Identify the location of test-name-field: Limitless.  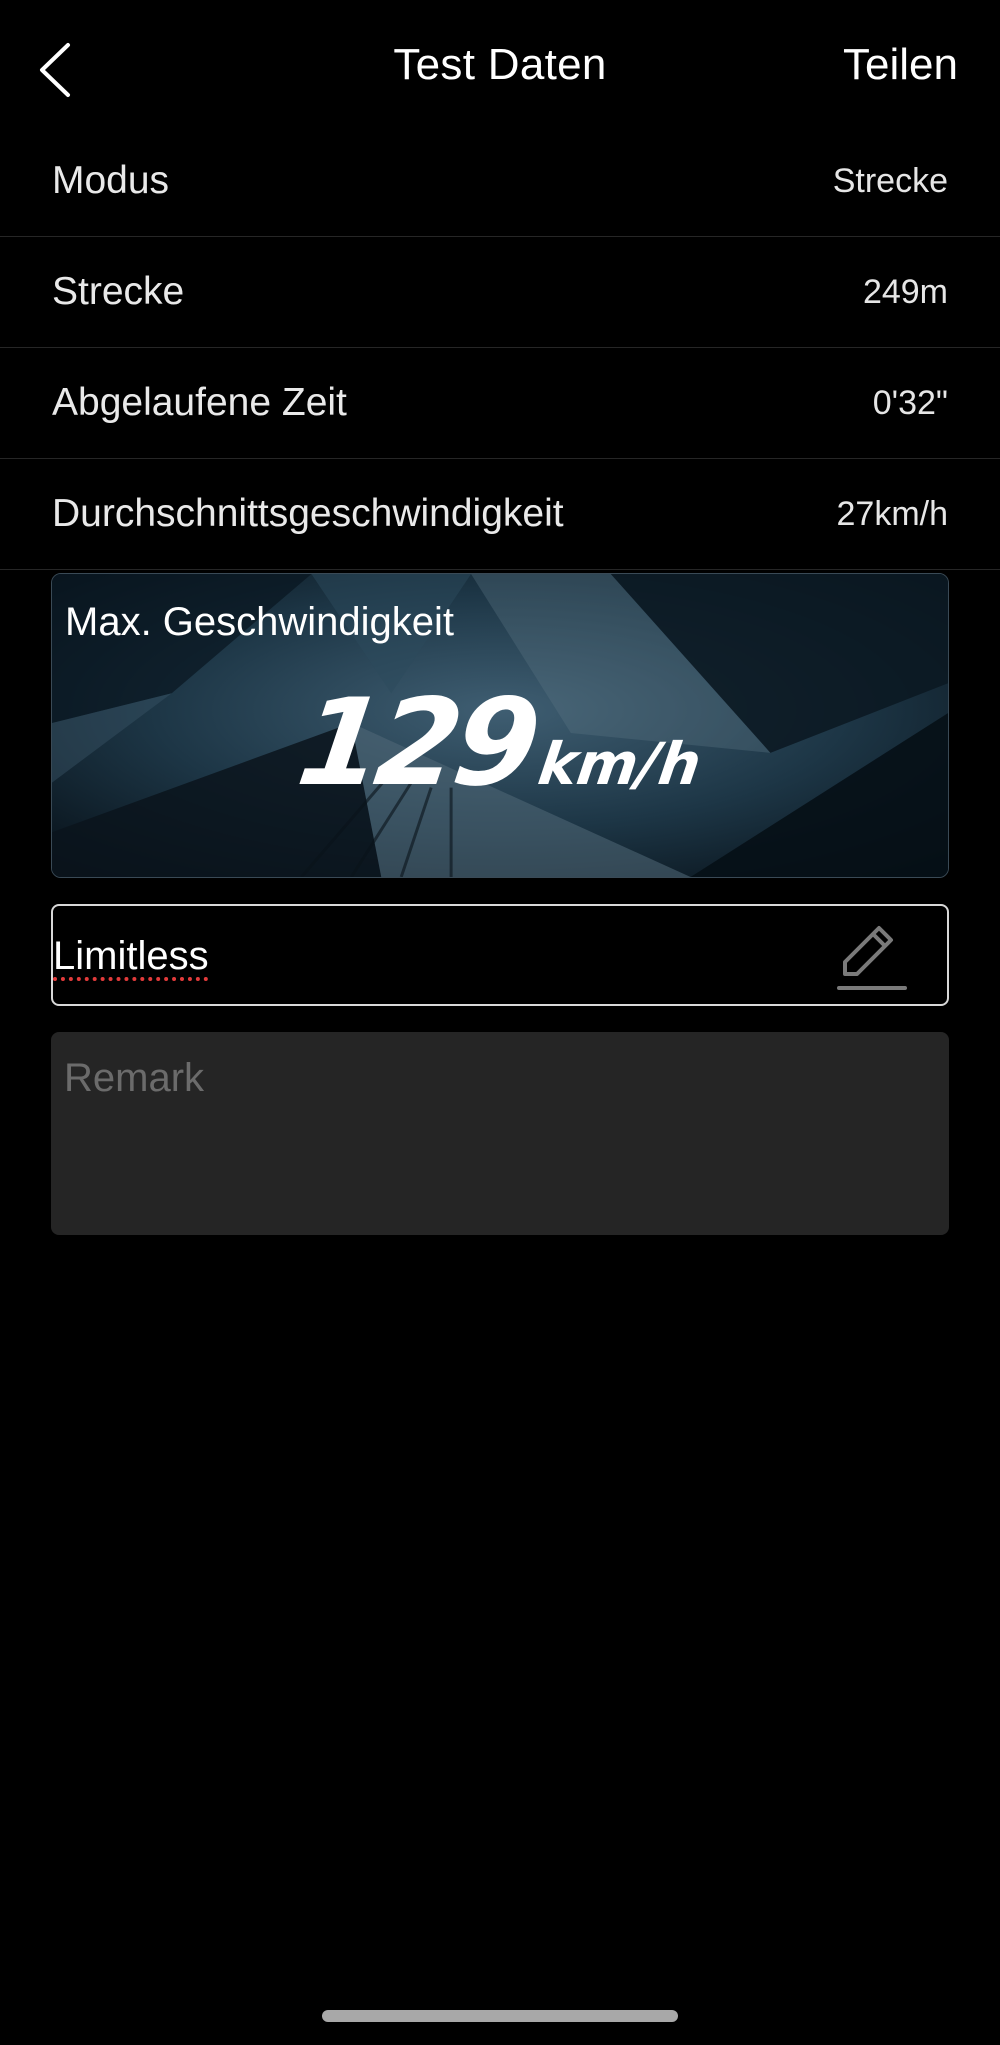
(500, 955).